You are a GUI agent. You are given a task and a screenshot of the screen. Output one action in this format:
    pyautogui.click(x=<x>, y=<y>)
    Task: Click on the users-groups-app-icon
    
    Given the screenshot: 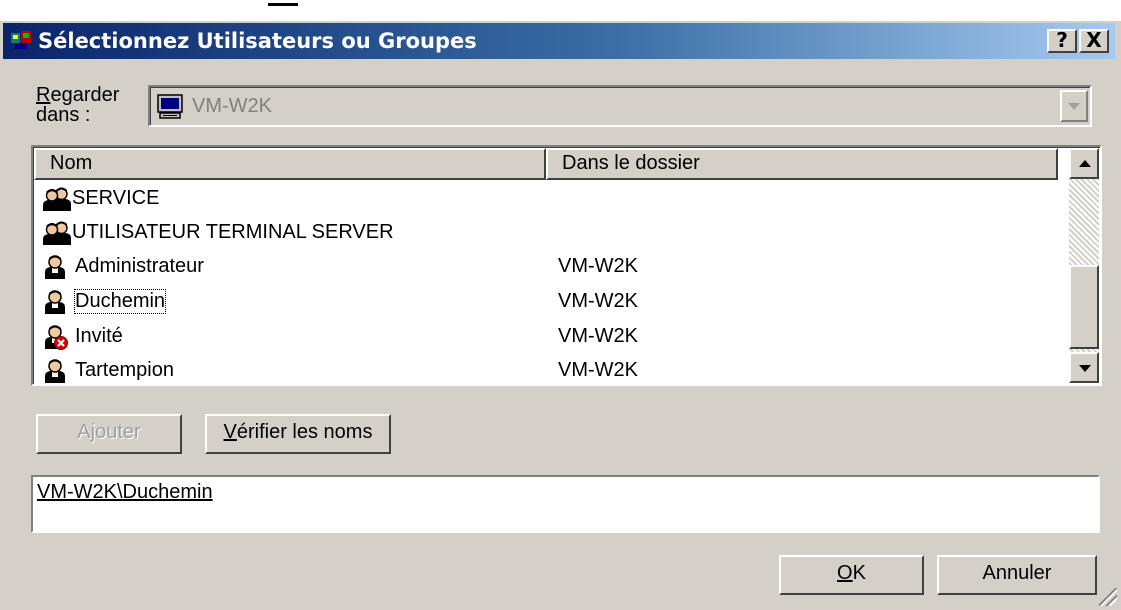 What is the action you would take?
    pyautogui.click(x=21, y=40)
    